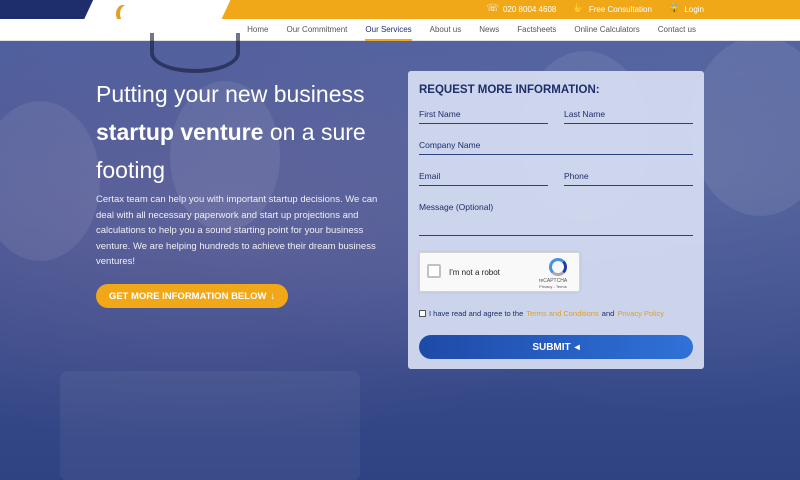 This screenshot has width=800, height=480. I want to click on recaptcha-label: I'm not a robot, so click(474, 272).